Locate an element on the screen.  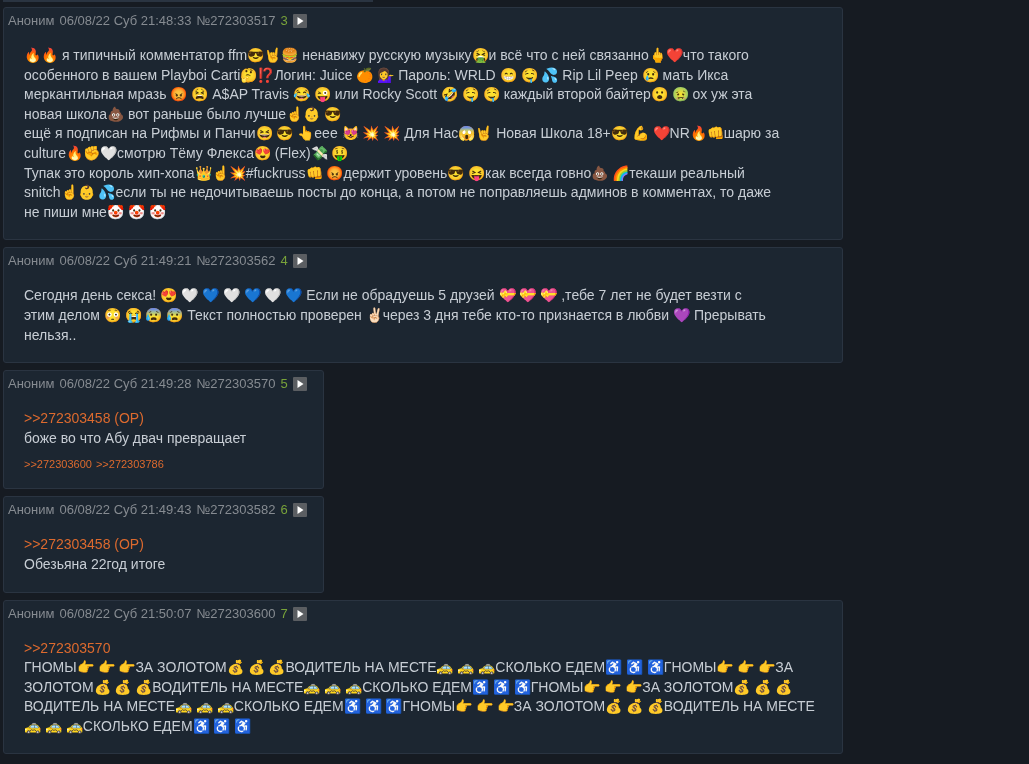
post-date: 06/08/22 Суб 21:49:43 is located at coordinates (125, 510).